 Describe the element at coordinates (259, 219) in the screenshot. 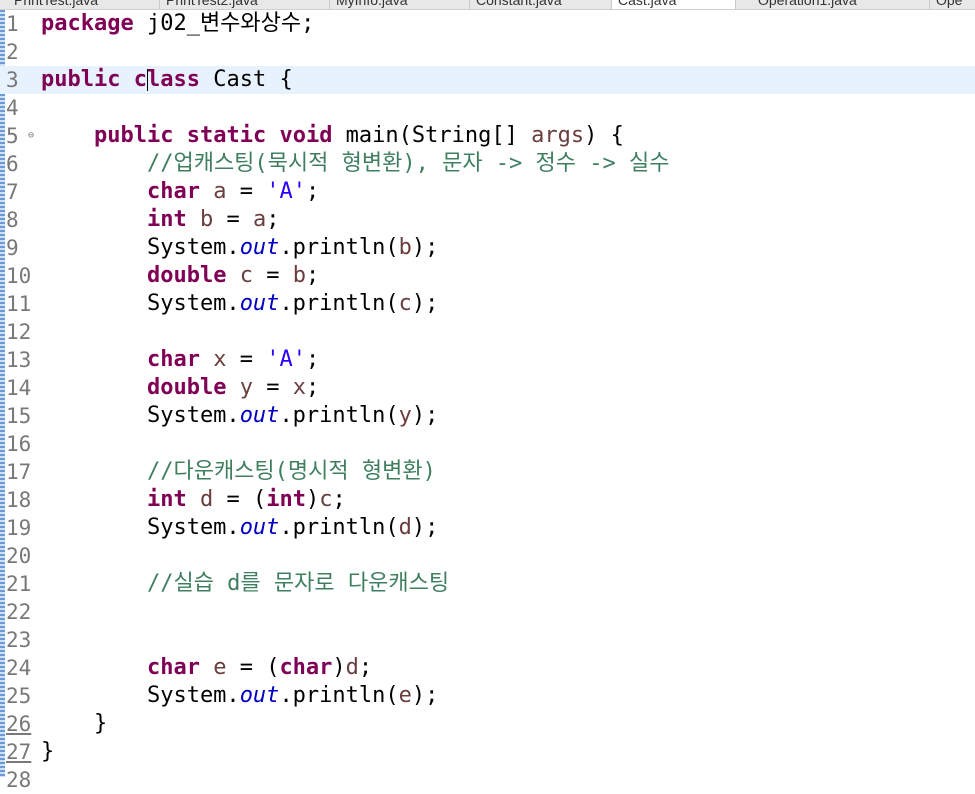

I see `code-token: a` at that location.